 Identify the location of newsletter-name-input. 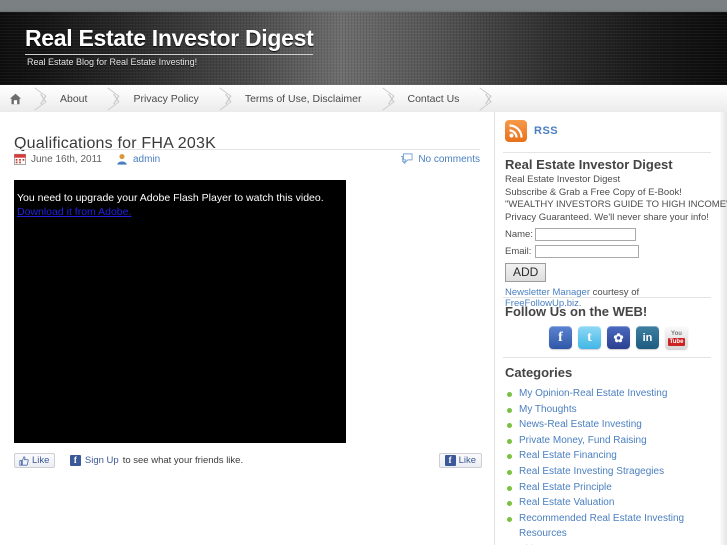
(585, 234).